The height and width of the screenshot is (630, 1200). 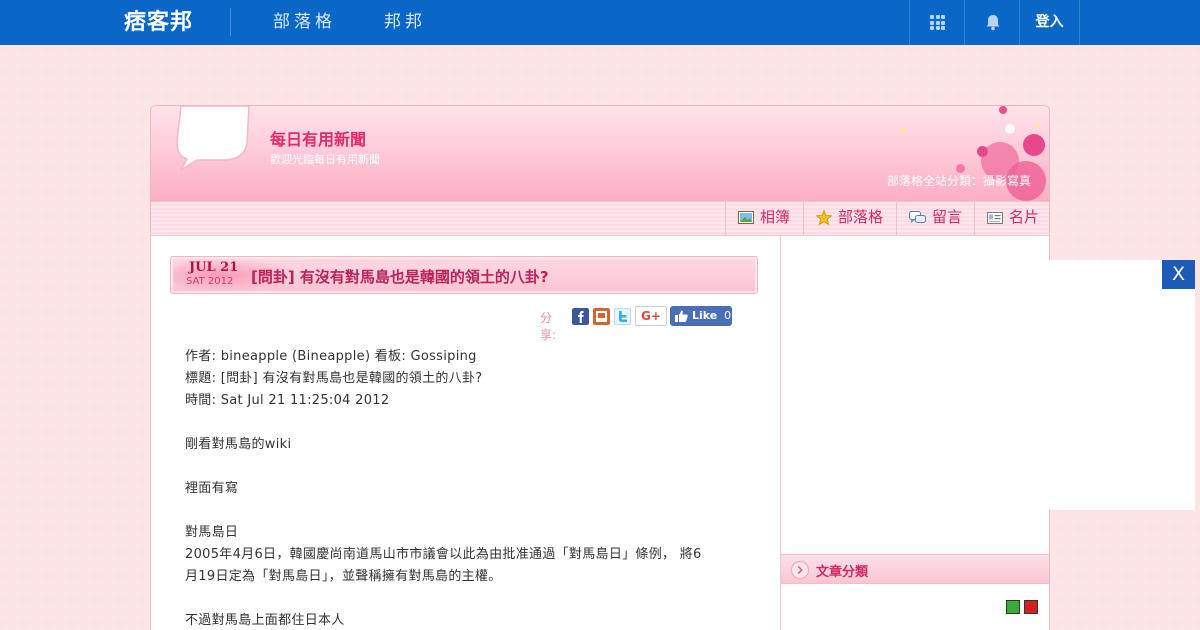 What do you see at coordinates (600, 153) in the screenshot?
I see `blog-header: 每日有用新聞 歡迎光臨每日有用新聞 部落格全站分類：攝影寫真` at bounding box center [600, 153].